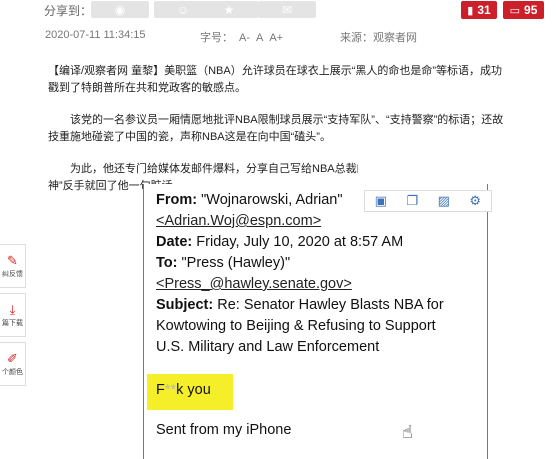 The image size is (558, 459). Describe the element at coordinates (183, 9) in the screenshot. I see `qq-icon: ☺` at that location.